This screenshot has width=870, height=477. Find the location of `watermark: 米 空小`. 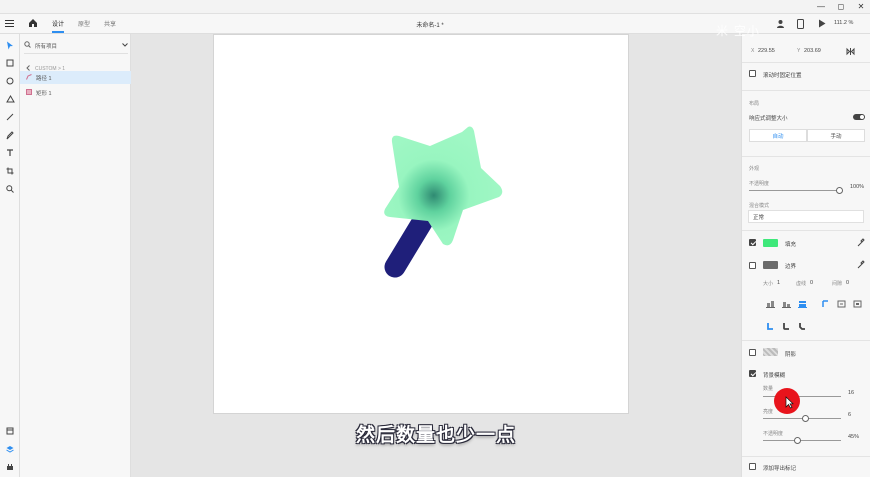

watermark: 米 空小 is located at coordinates (738, 31).